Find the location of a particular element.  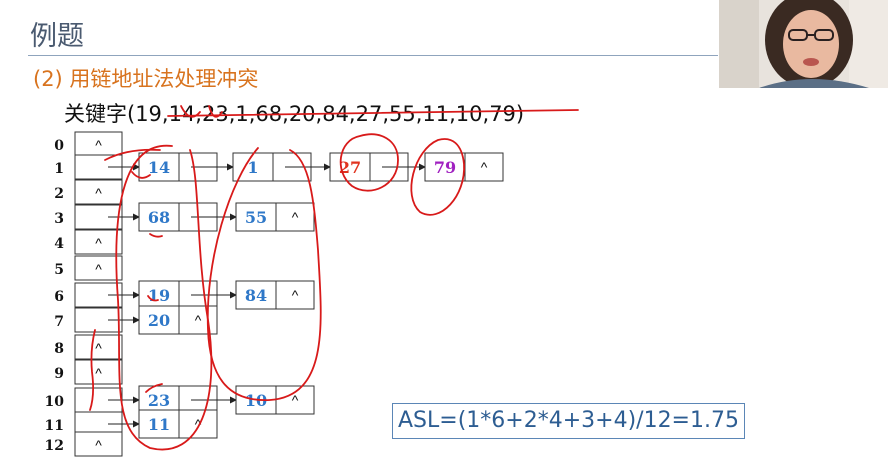

table-index: 4 is located at coordinates (59, 244).